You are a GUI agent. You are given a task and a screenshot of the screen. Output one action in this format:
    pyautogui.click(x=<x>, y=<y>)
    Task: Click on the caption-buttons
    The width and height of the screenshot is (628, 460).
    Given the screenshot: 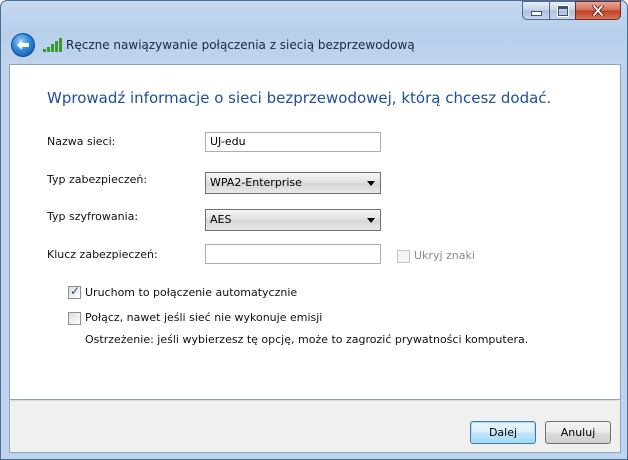 What is the action you would take?
    pyautogui.click(x=571, y=11)
    